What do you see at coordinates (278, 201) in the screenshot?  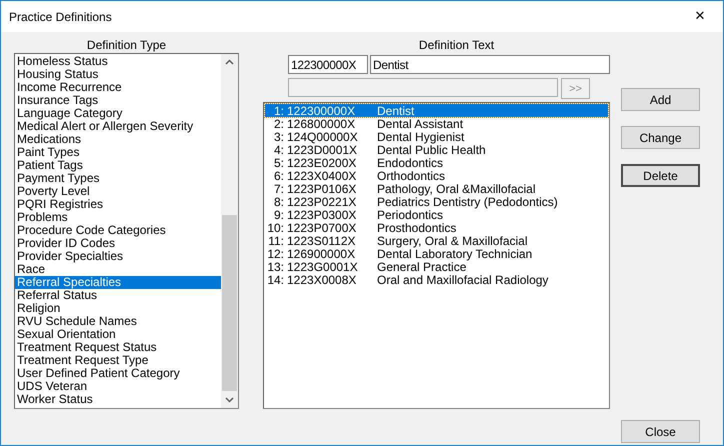 I see `row-number: 8:` at bounding box center [278, 201].